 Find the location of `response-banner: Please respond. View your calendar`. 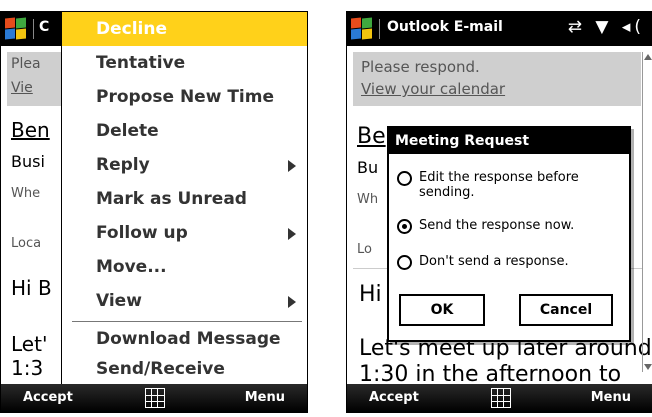

response-banner: Please respond. View your calendar is located at coordinates (497, 79).